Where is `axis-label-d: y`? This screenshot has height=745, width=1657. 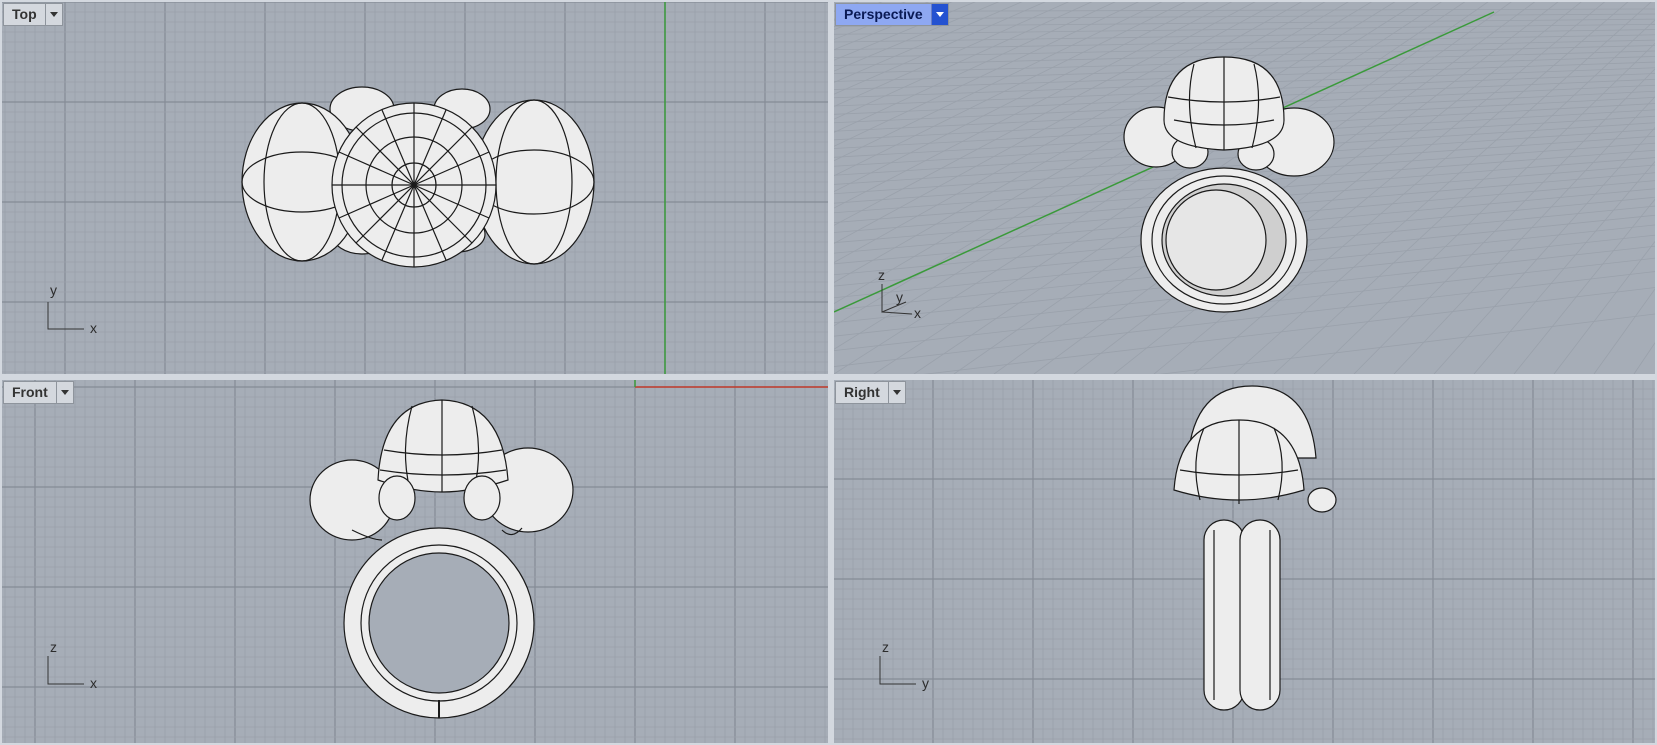
axis-label-d: y is located at coordinates (899, 297).